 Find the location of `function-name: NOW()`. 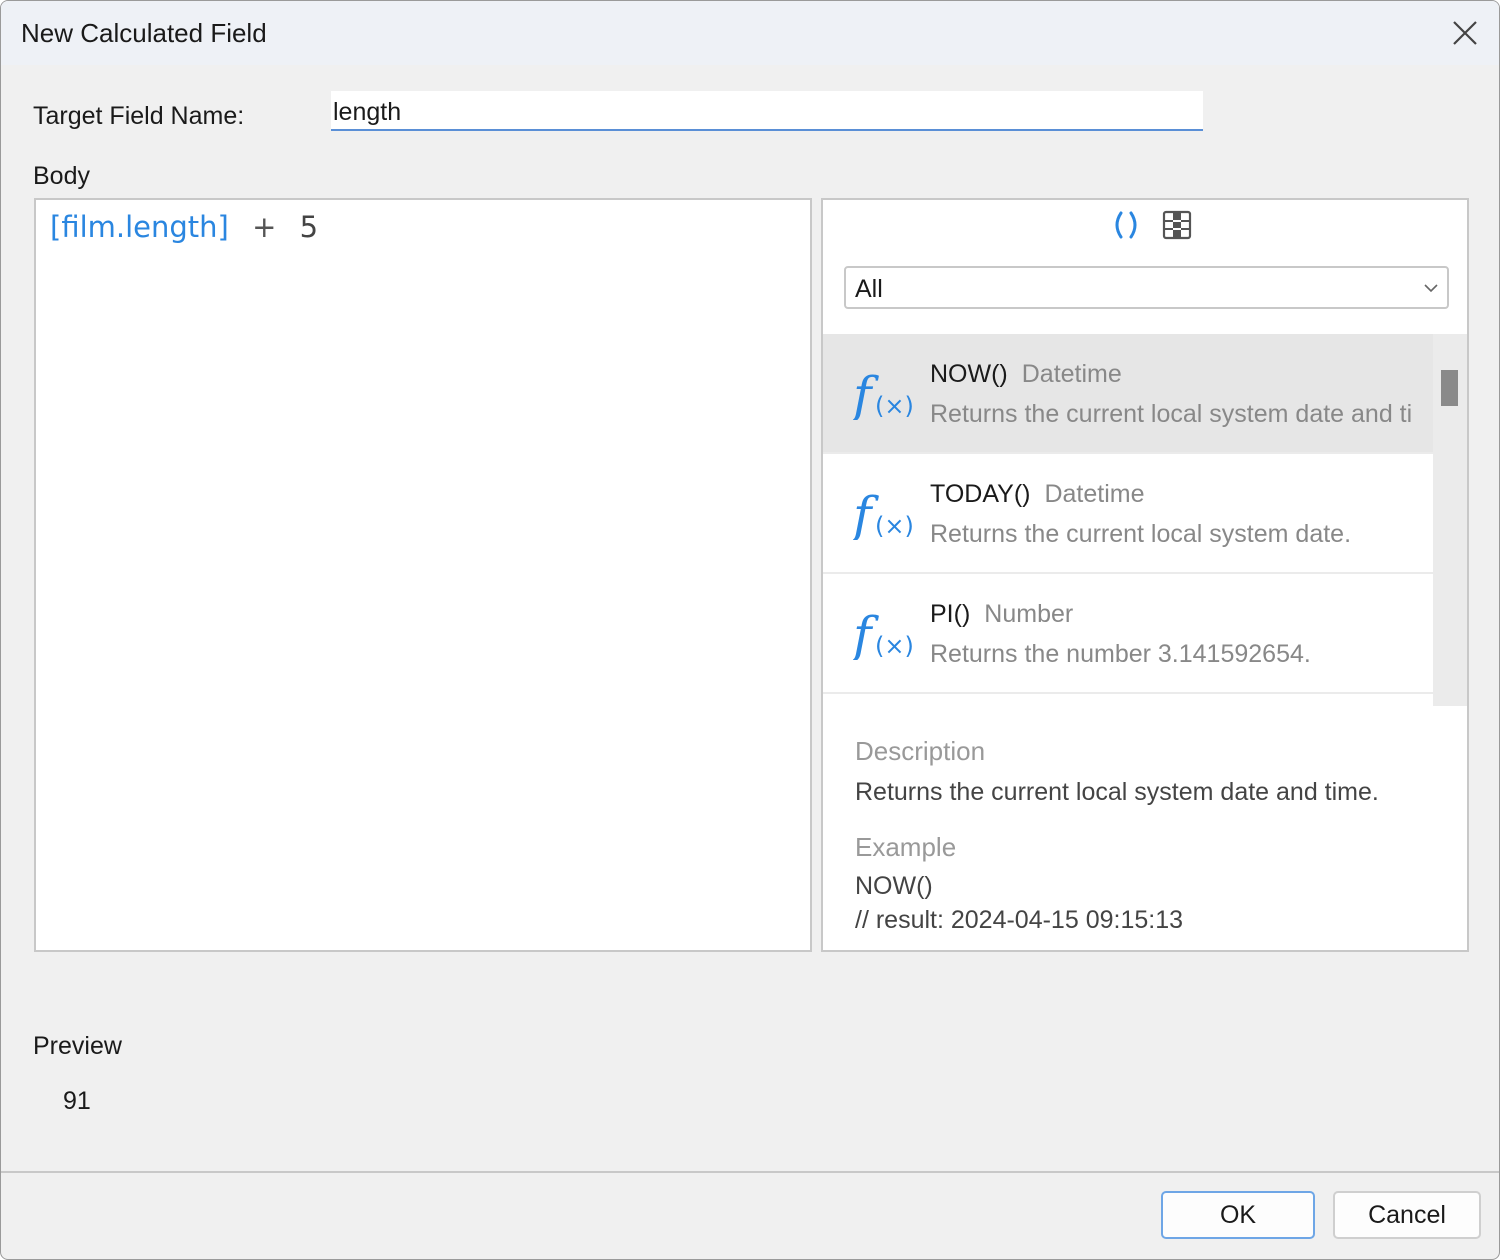

function-name: NOW() is located at coordinates (969, 374).